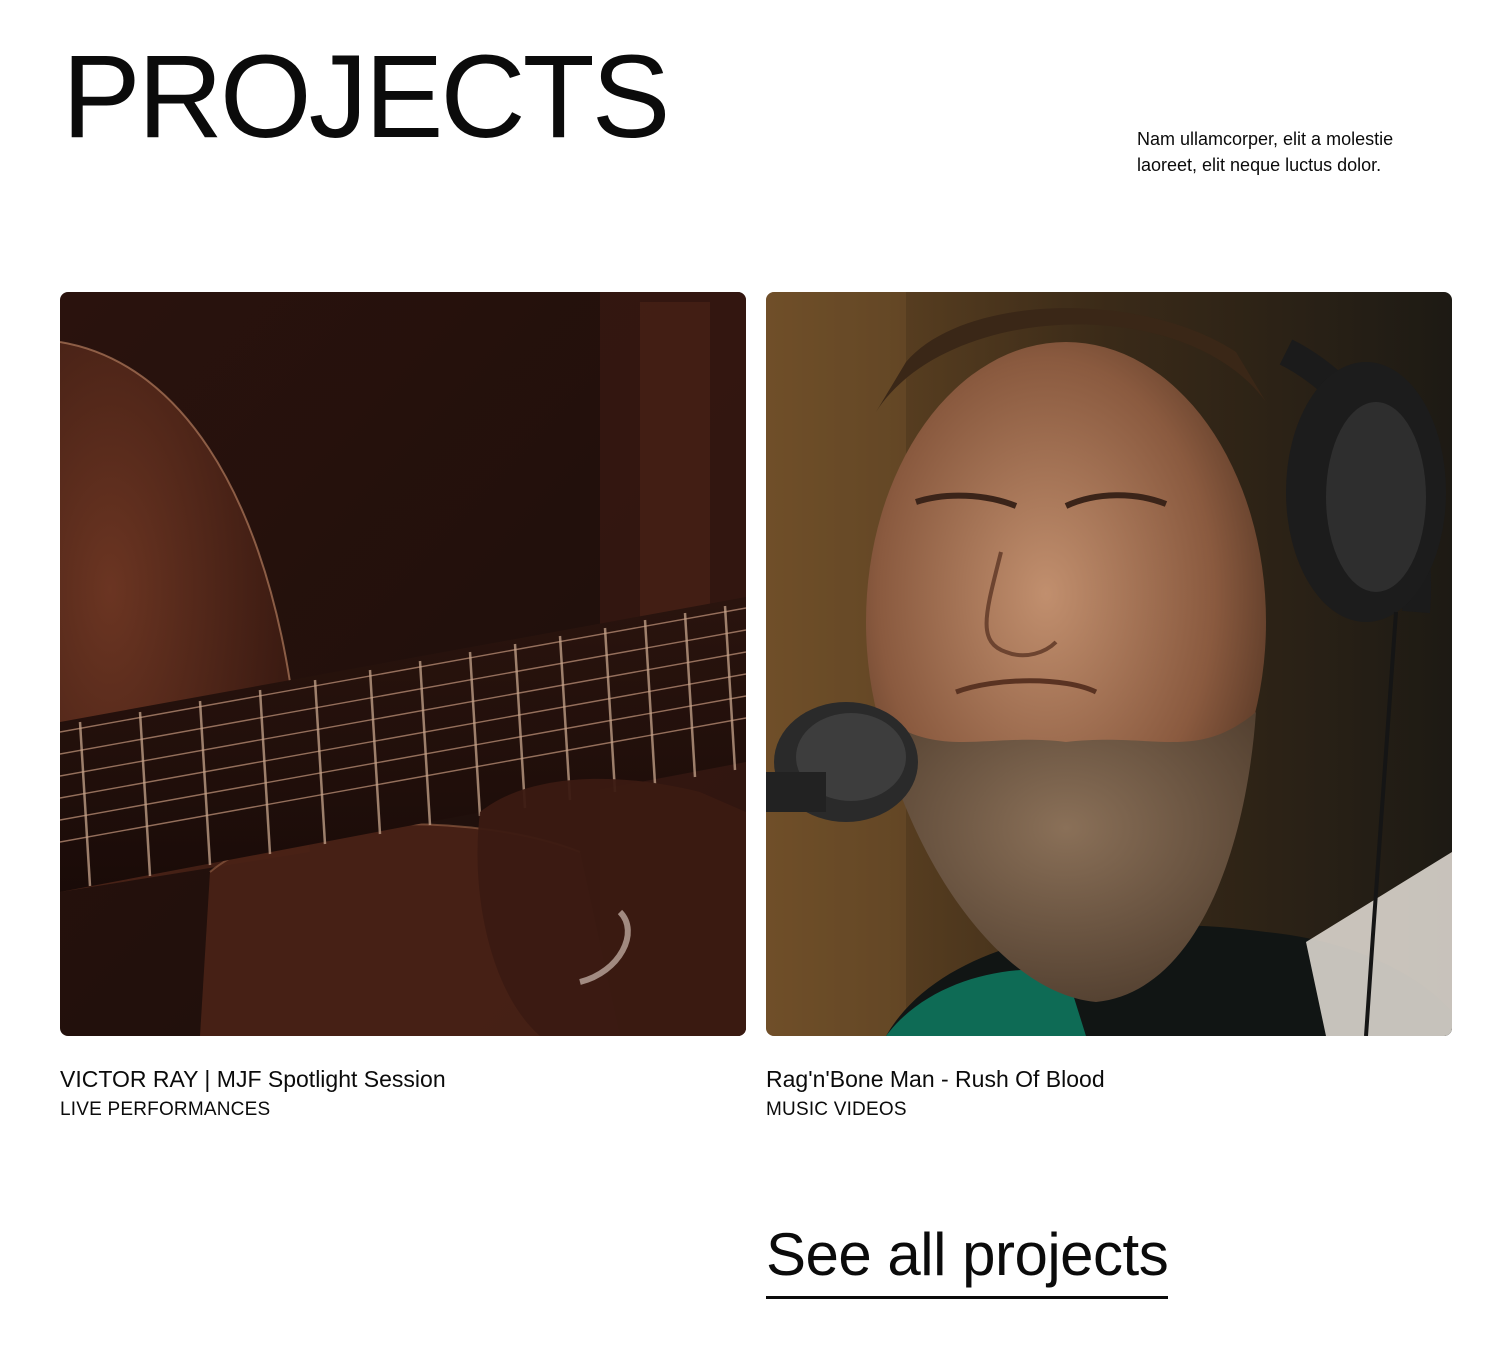 Image resolution: width=1512 pixels, height=1361 pixels. Describe the element at coordinates (366, 97) in the screenshot. I see `page-title: PROJECTS` at that location.